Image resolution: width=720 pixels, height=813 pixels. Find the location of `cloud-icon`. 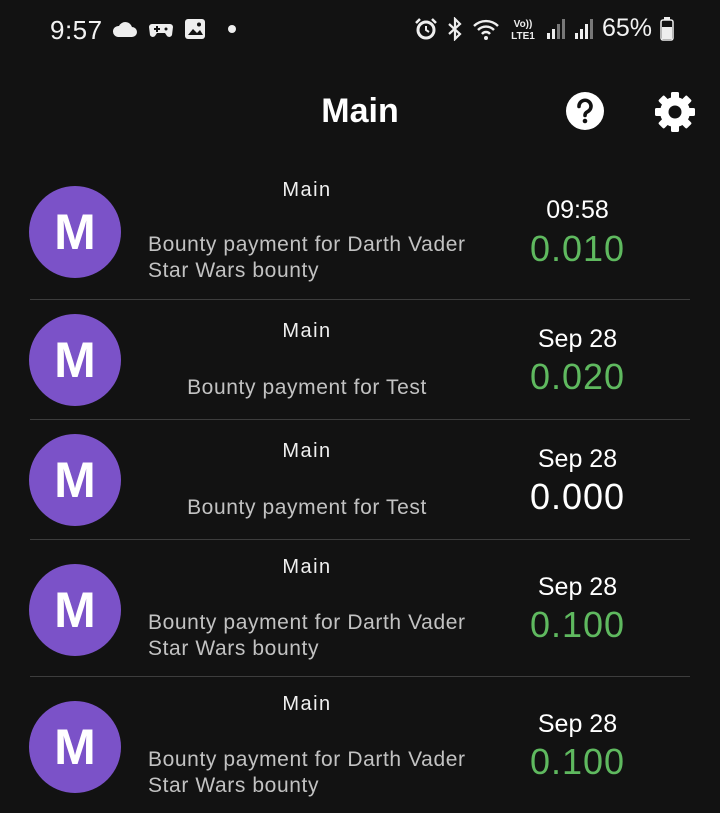

cloud-icon is located at coordinates (124, 29).